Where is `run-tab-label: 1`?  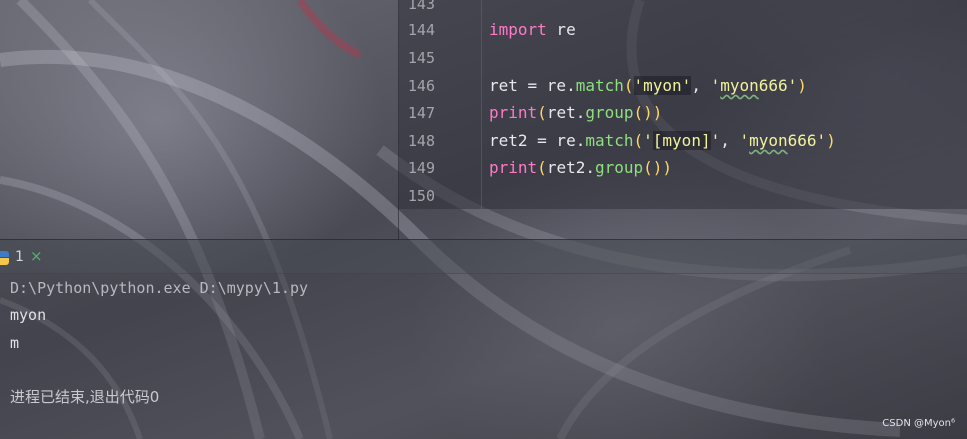 run-tab-label: 1 is located at coordinates (19, 257).